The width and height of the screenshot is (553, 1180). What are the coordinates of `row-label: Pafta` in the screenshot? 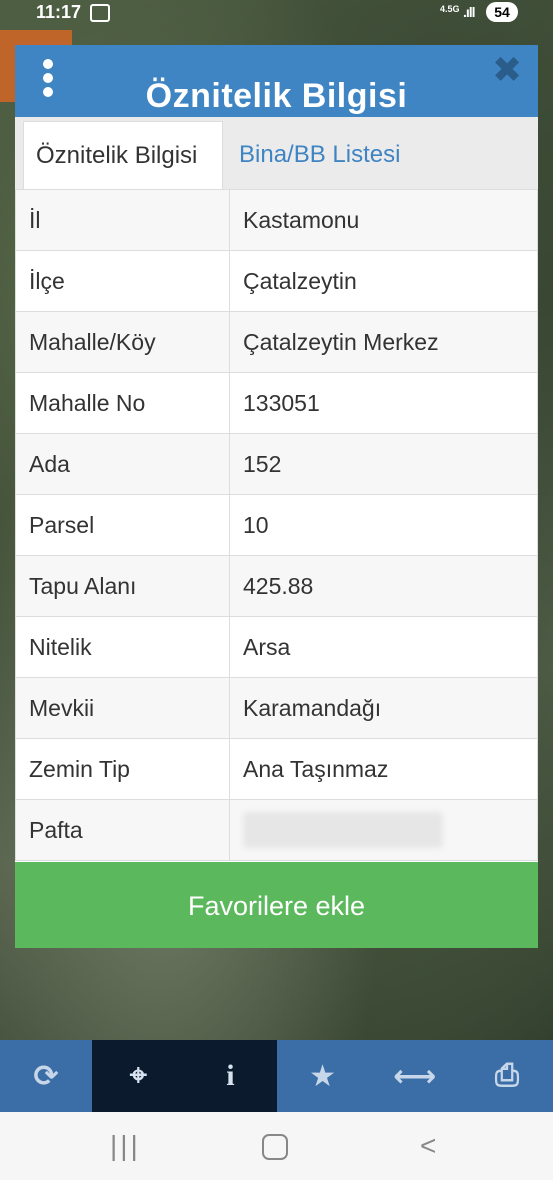 It's located at (122, 830).